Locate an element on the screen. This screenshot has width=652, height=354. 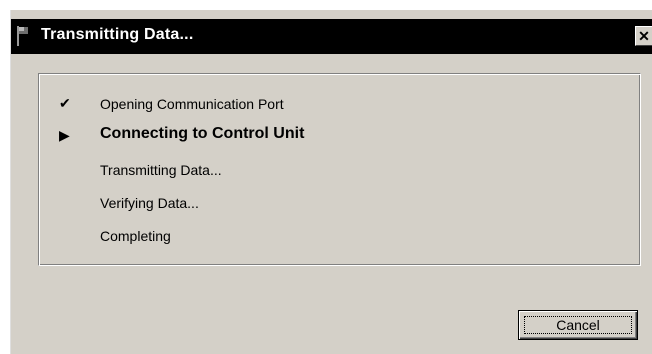
step-opening-port: ✔ Opening Communication Port is located at coordinates (334, 104).